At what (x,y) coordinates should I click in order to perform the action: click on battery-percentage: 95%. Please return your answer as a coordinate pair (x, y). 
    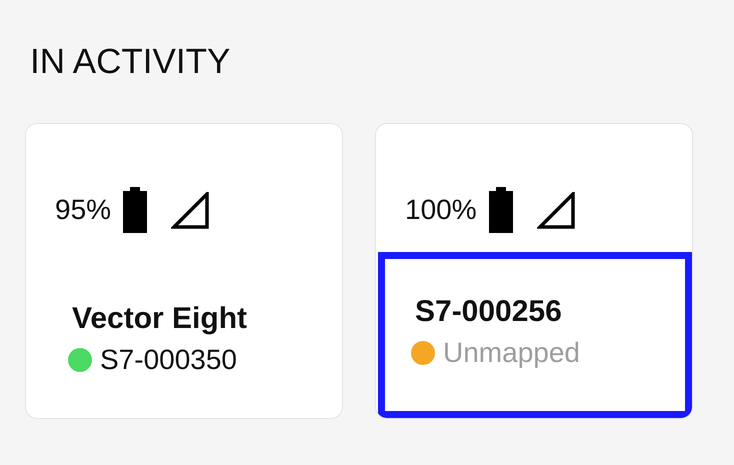
    Looking at the image, I should click on (83, 210).